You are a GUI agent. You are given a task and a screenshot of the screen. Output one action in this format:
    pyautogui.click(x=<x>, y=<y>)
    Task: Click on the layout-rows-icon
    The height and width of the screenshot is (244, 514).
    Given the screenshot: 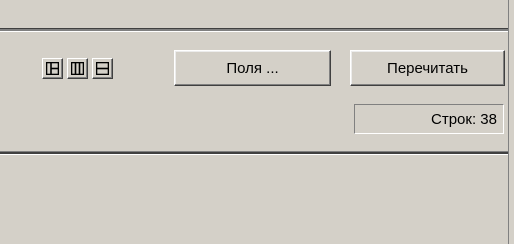 What is the action you would take?
    pyautogui.click(x=102, y=68)
    